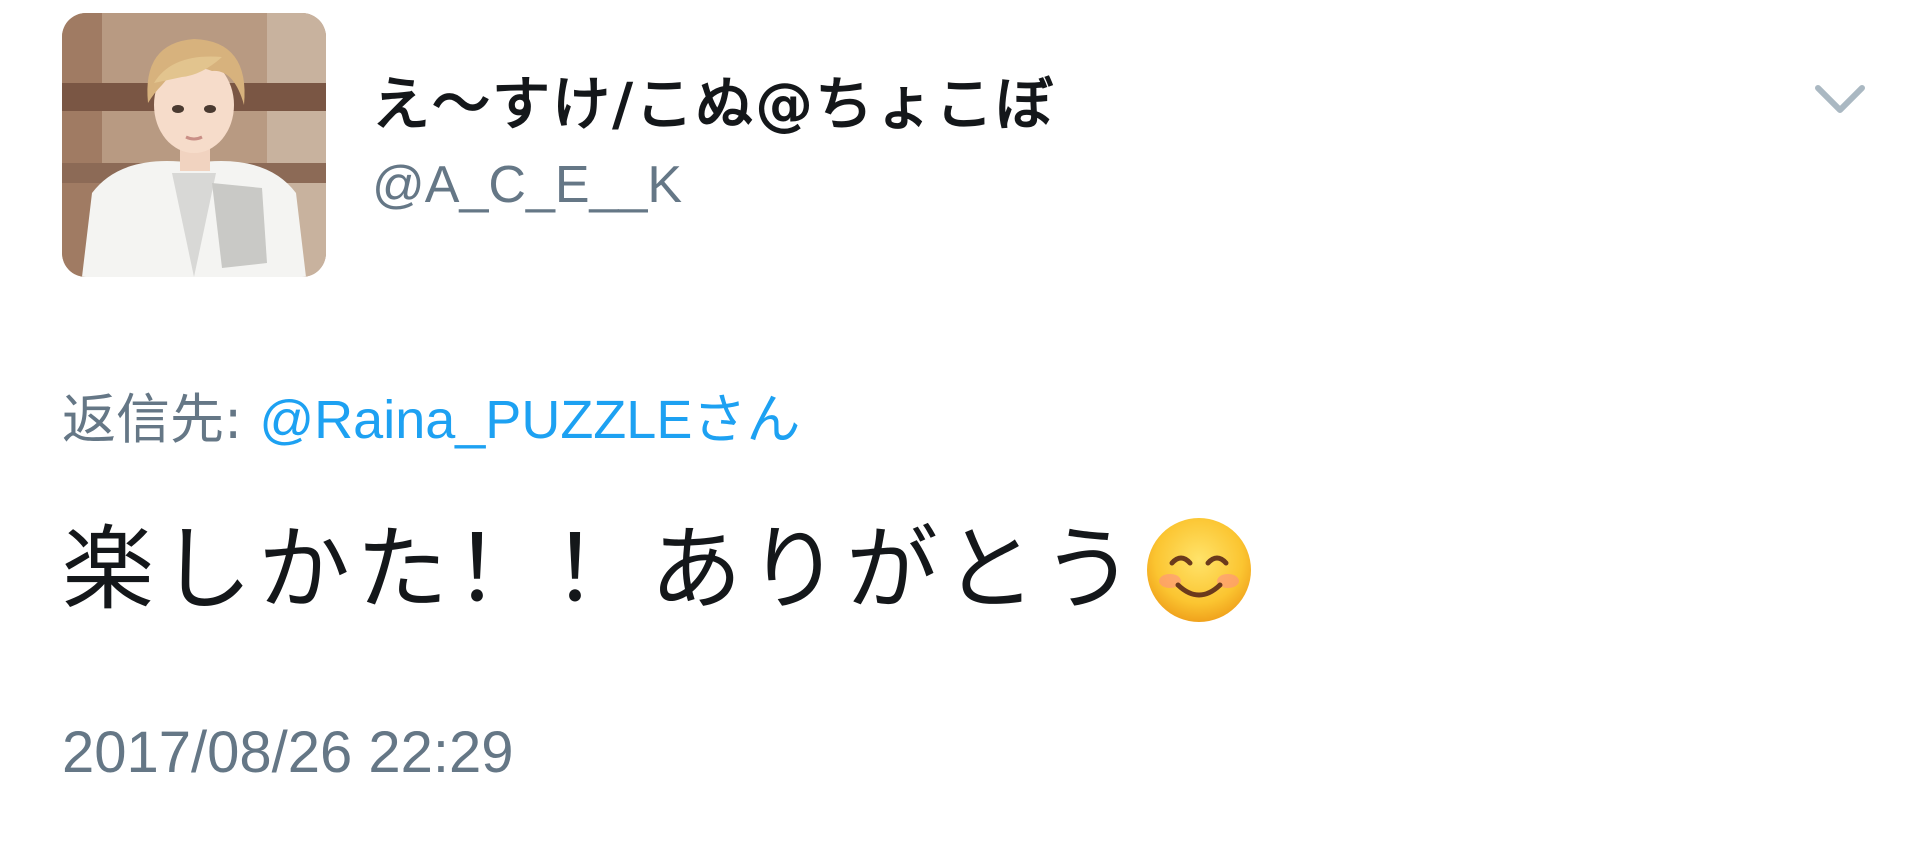  Describe the element at coordinates (476, 420) in the screenshot. I see `reply-to-mention: @Raina_PUZZLE` at that location.